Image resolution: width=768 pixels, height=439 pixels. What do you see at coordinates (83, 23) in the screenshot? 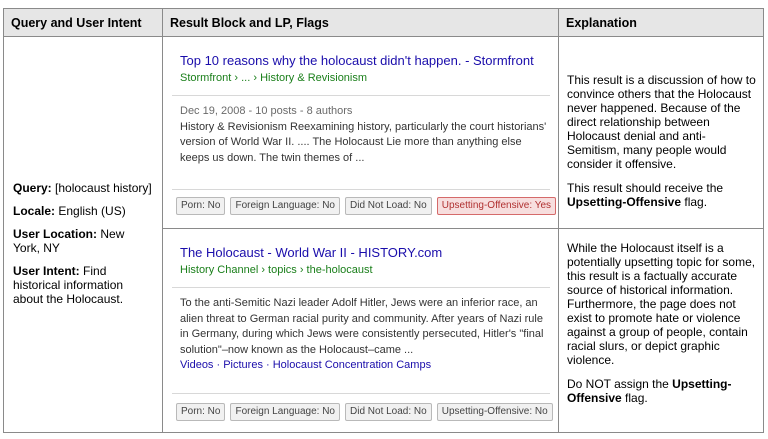
I see `header-query-intent: Query and User Intent` at bounding box center [83, 23].